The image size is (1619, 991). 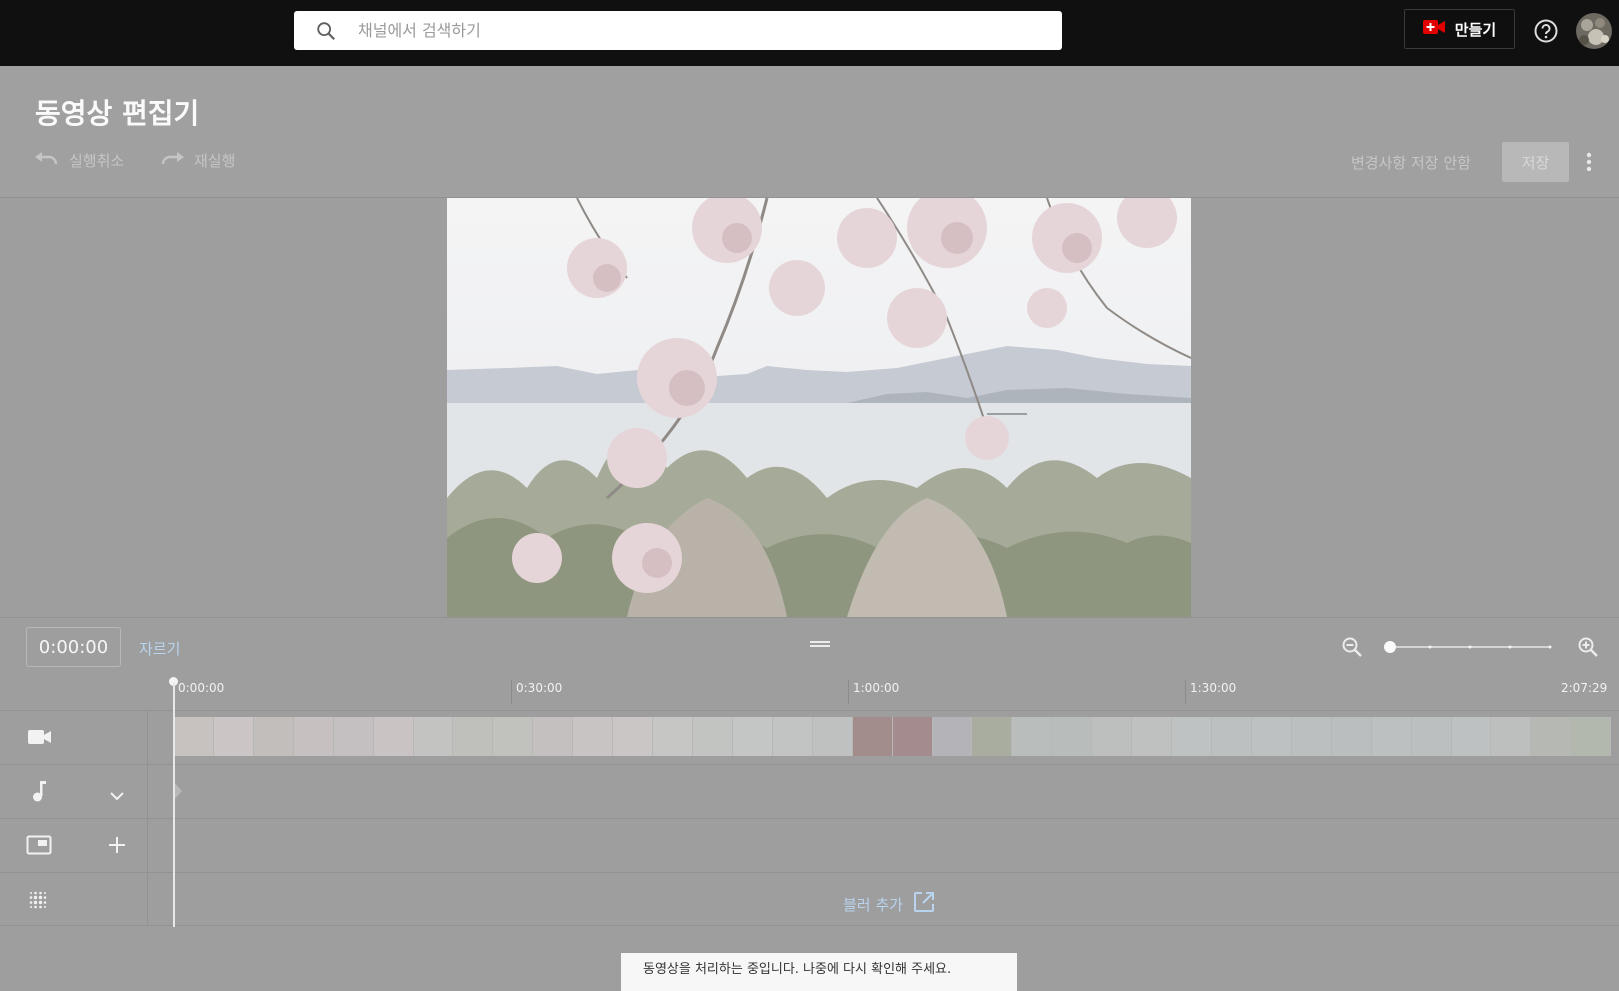 I want to click on undo-button: 실행취소, so click(x=79, y=160).